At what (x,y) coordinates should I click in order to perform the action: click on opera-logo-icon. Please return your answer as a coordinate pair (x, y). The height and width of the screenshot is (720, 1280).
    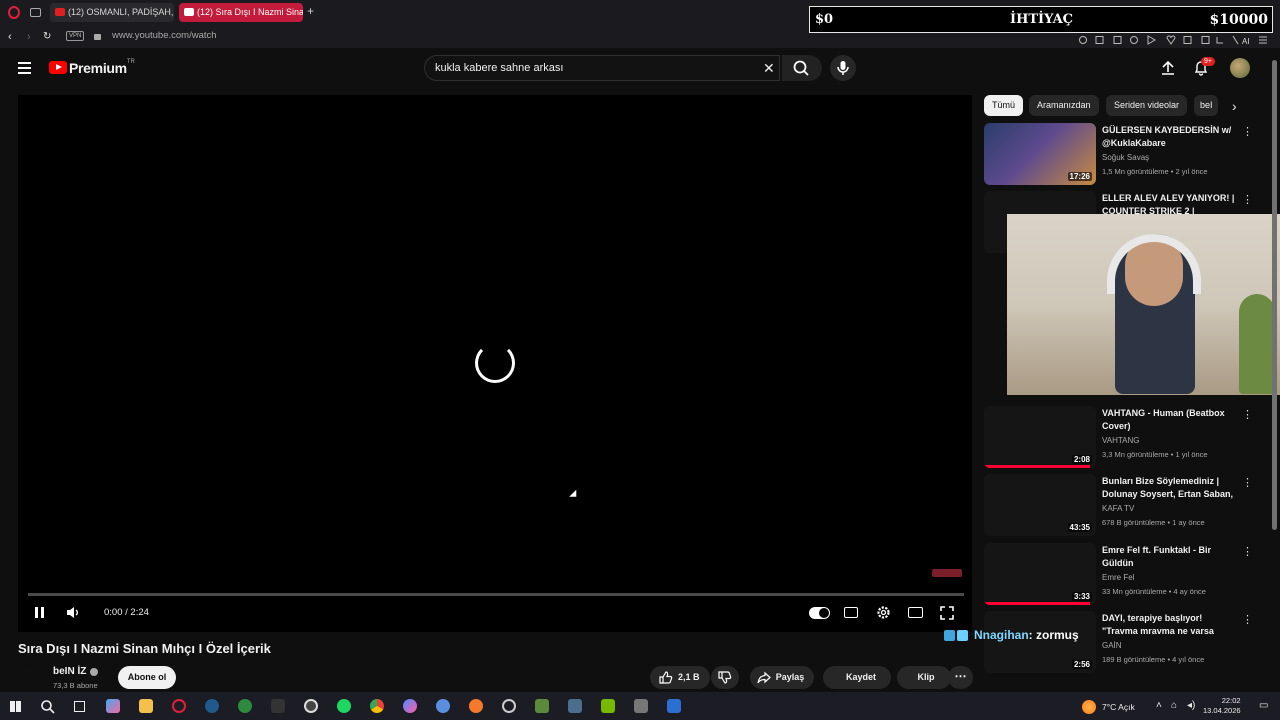
    Looking at the image, I should click on (14, 12).